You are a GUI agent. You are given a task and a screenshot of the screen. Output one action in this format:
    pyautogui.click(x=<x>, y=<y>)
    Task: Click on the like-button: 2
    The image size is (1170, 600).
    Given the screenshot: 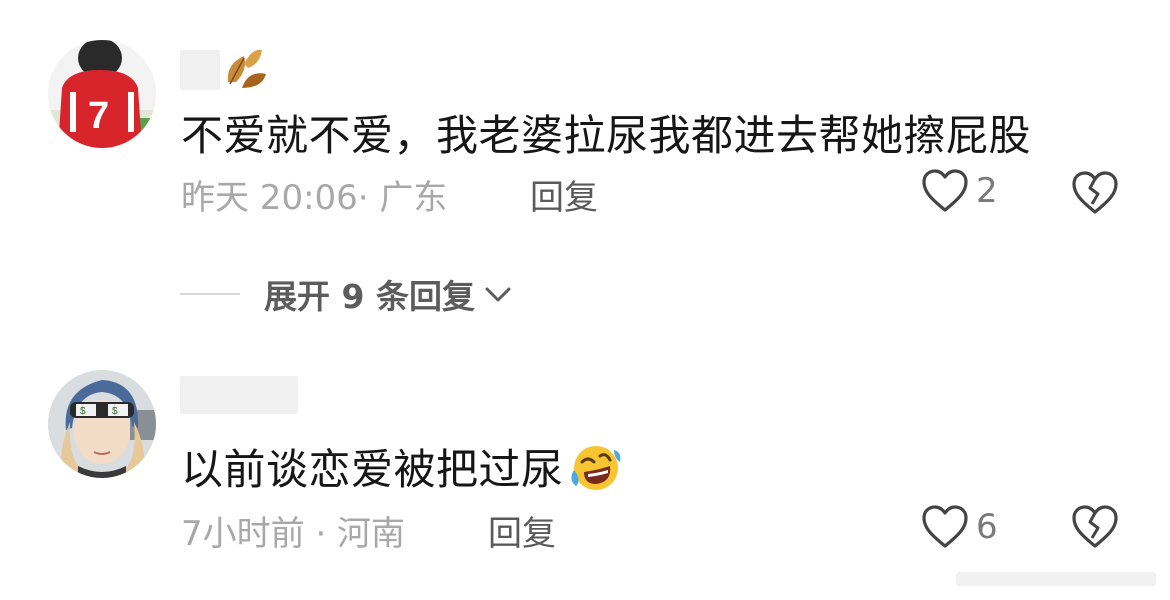 What is the action you would take?
    pyautogui.click(x=959, y=191)
    